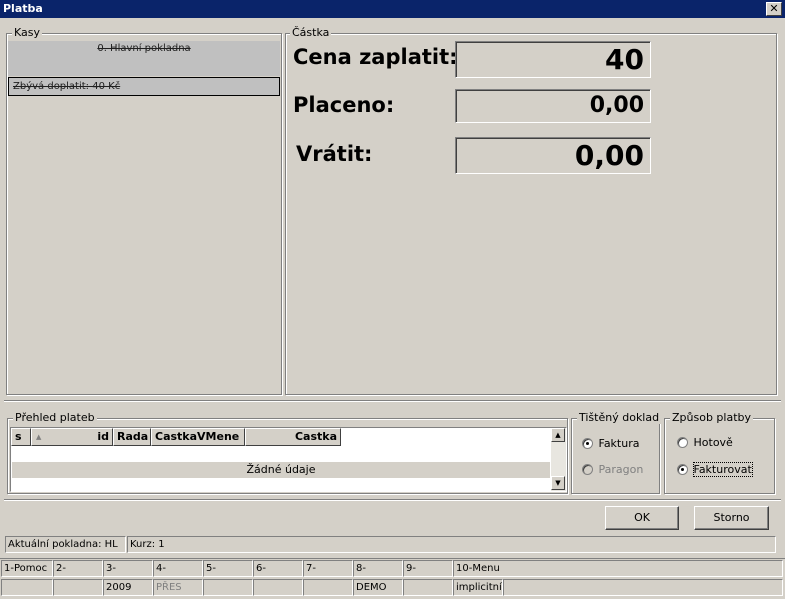 The height and width of the screenshot is (599, 785). What do you see at coordinates (23, 8) in the screenshot?
I see `window-title: Platba` at bounding box center [23, 8].